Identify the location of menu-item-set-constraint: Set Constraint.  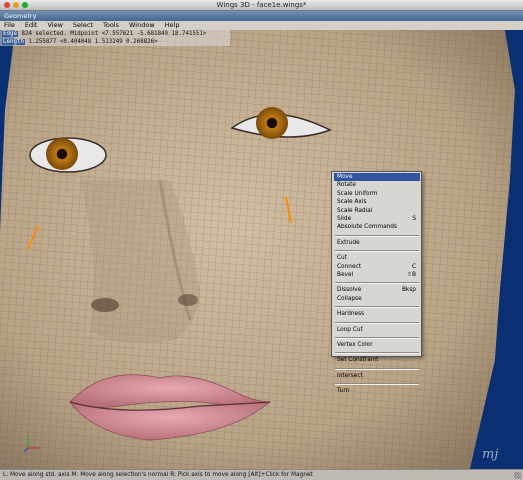
(377, 360).